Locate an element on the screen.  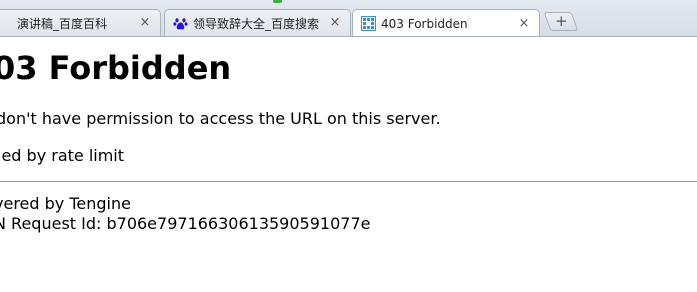
plus-icon: + is located at coordinates (561, 21).